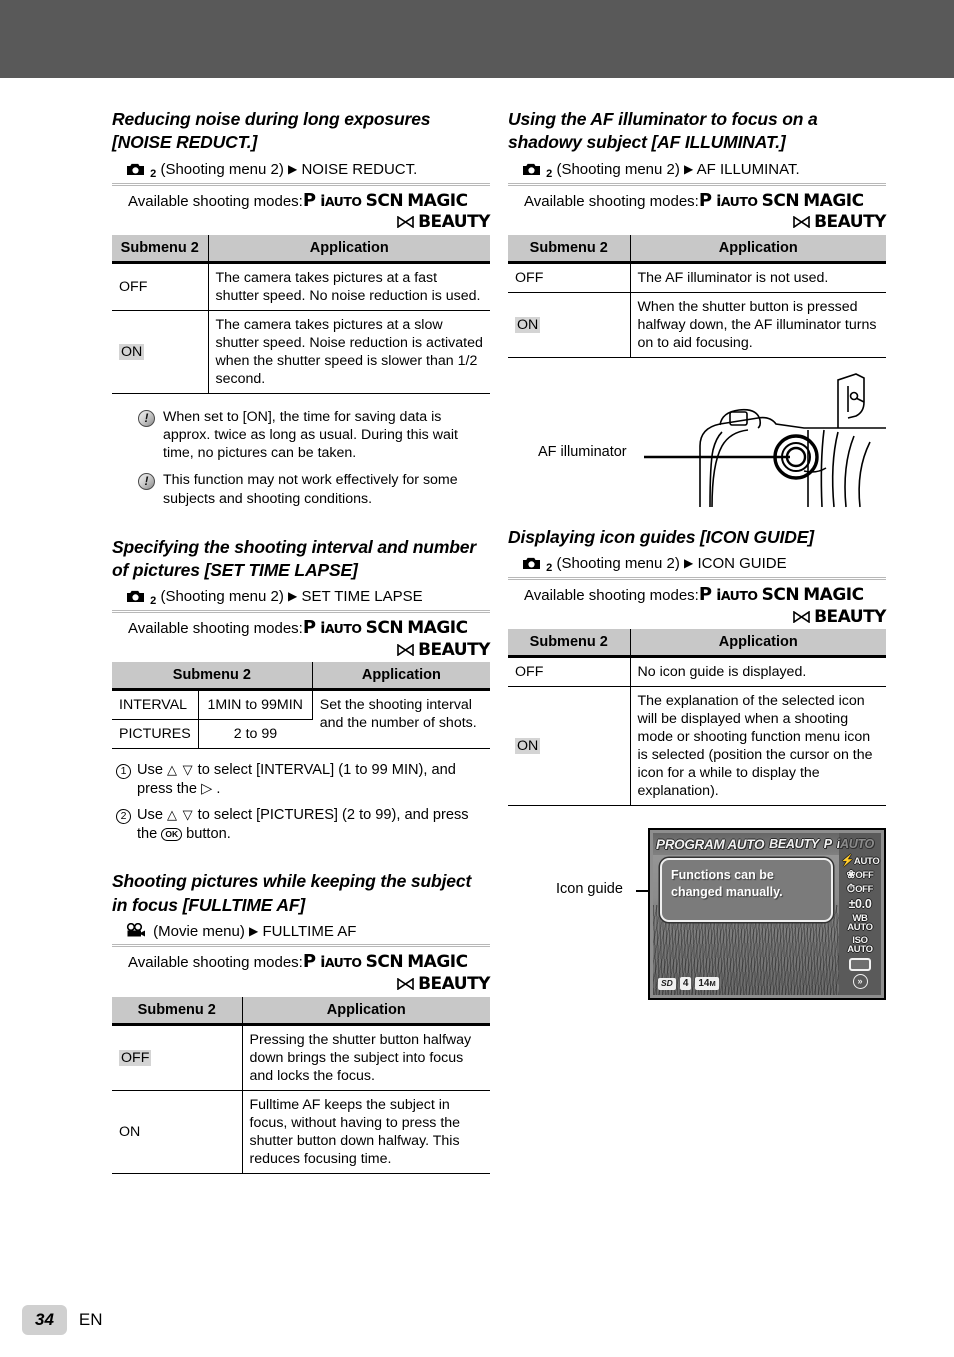 The height and width of the screenshot is (1357, 954). Describe the element at coordinates (860, 889) in the screenshot. I see `self-timer-icon: ⏱OFF` at that location.